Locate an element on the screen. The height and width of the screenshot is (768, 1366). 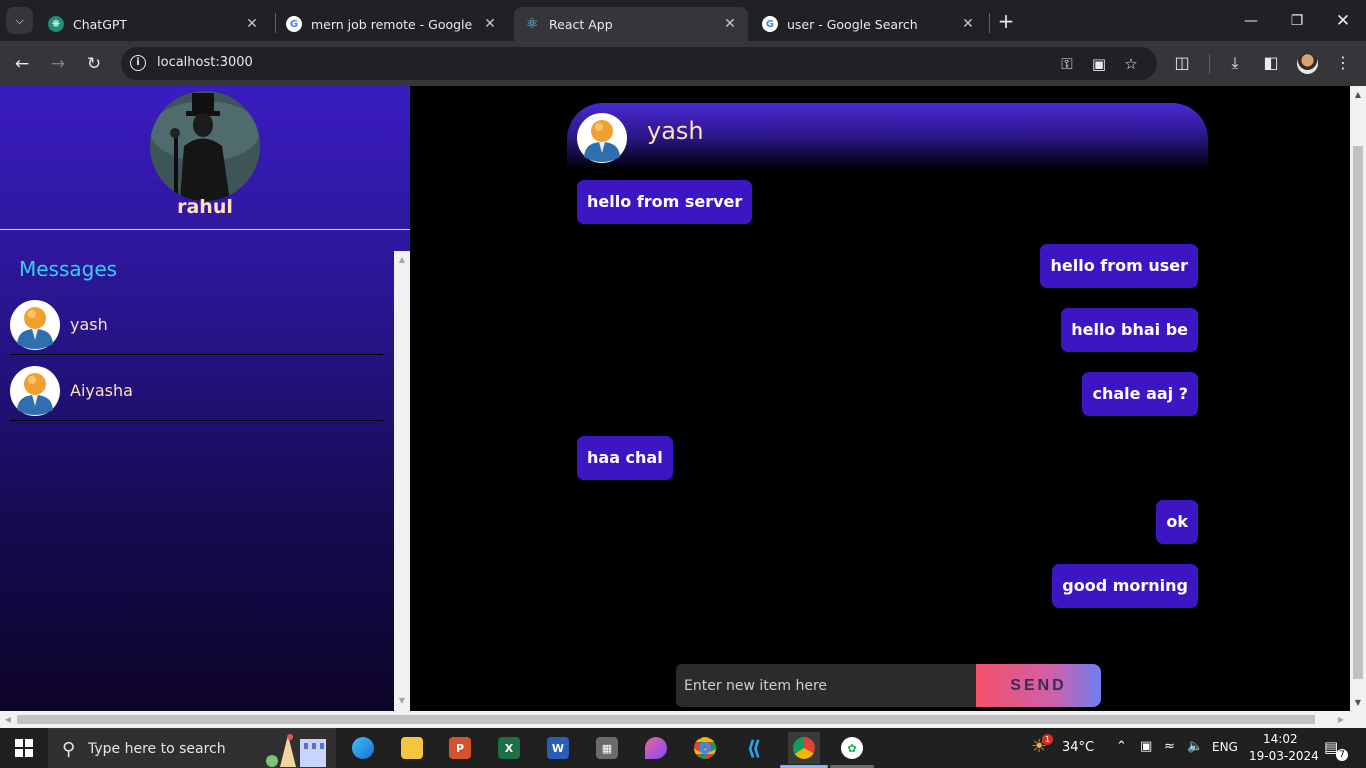
vertical-scrollbar: ▲ ▼ is located at coordinates (1358, 407).